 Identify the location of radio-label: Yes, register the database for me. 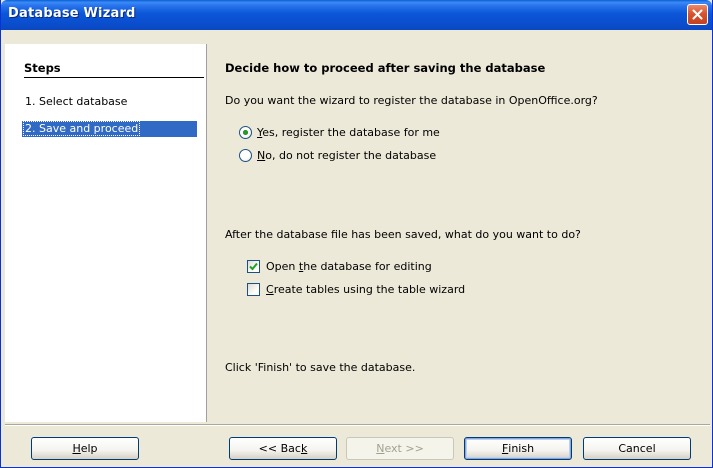
(348, 132).